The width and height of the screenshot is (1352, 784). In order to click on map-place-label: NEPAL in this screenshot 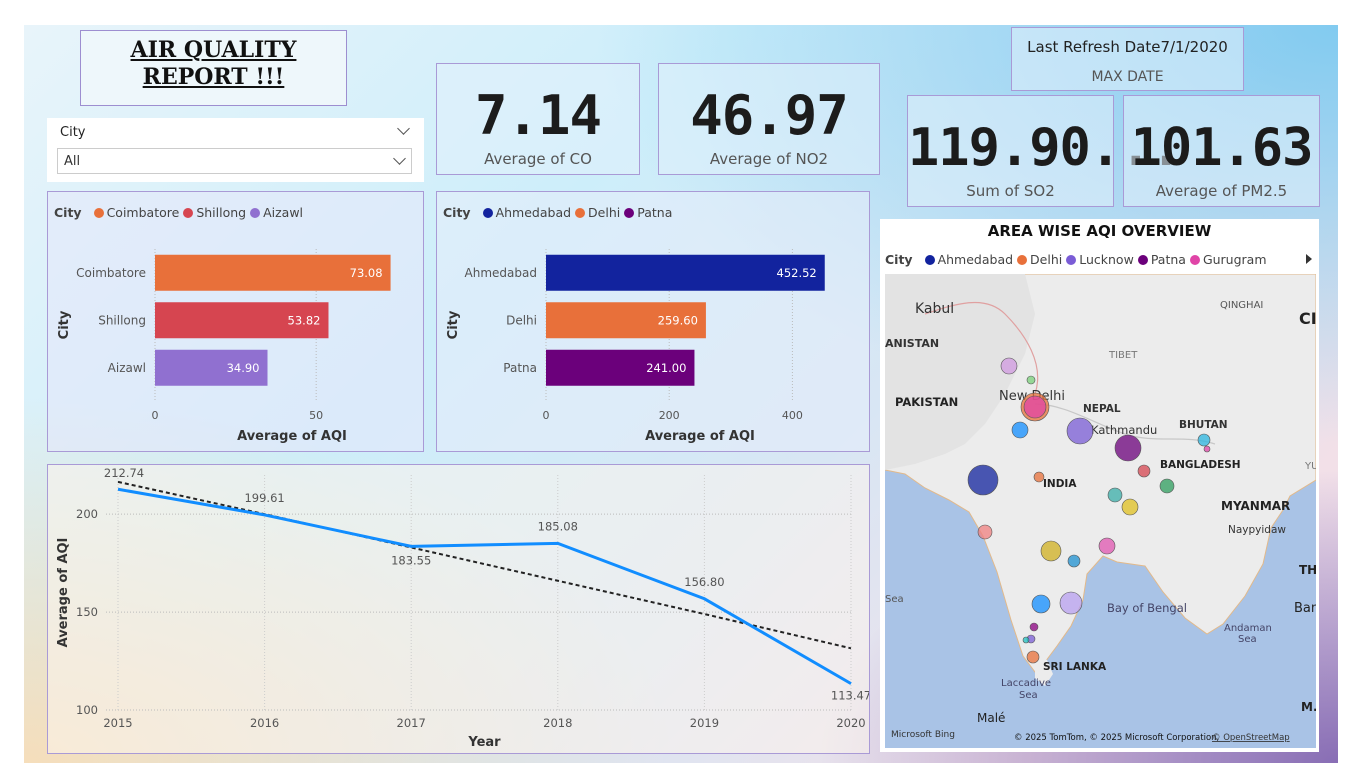, I will do `click(1102, 409)`.